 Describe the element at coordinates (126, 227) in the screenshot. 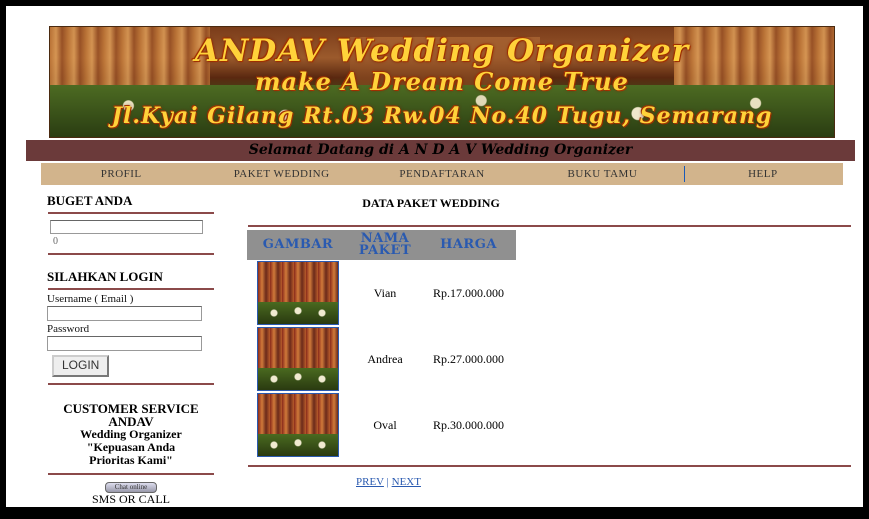

I see `budget-input-top` at that location.